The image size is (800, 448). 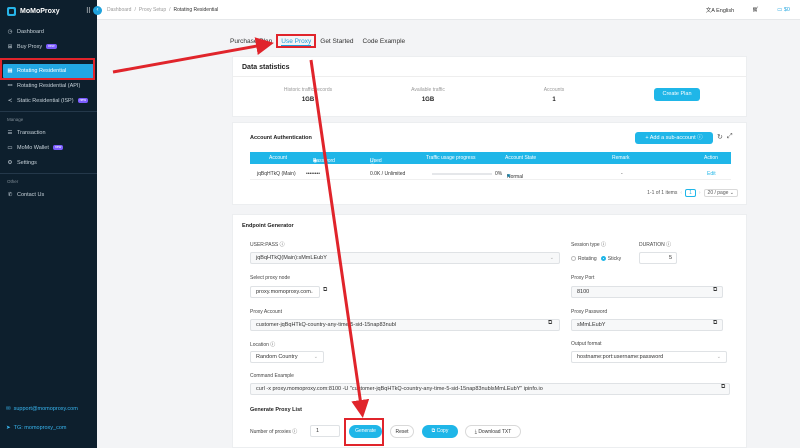 I want to click on download-icon: ⤓, so click(x=475, y=432).